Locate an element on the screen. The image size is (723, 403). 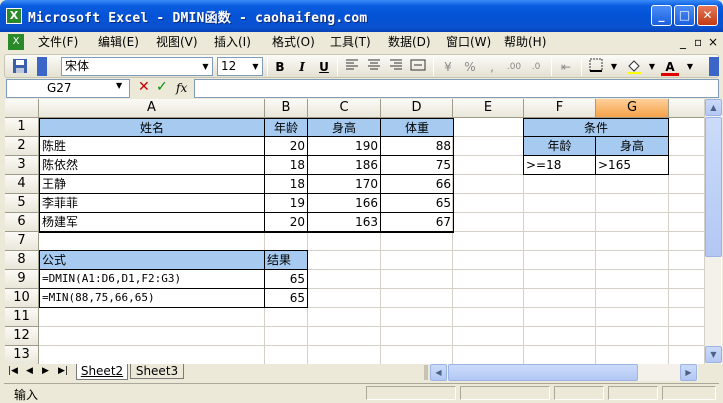
cell-c3: 186 is located at coordinates (344, 165).